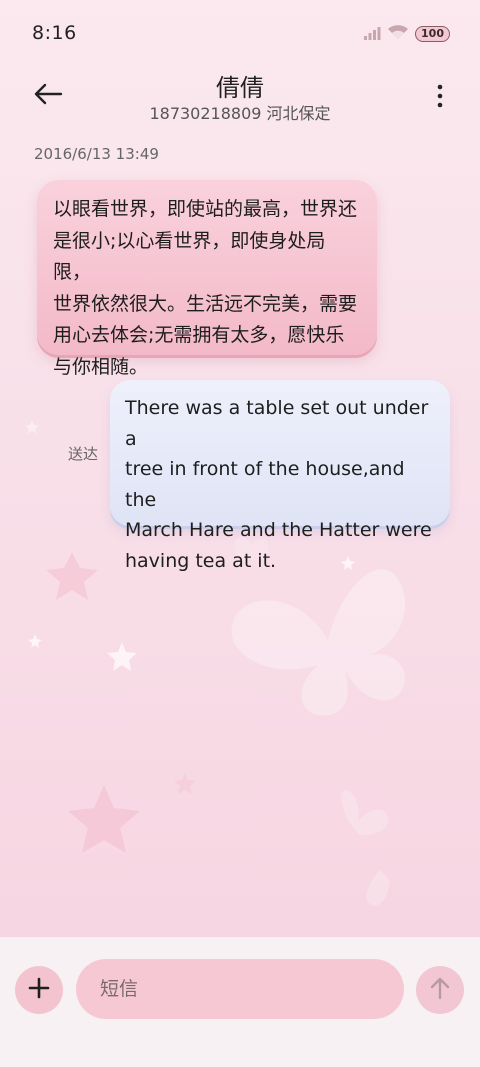 The width and height of the screenshot is (480, 1067). I want to click on status-time: 8:16, so click(54, 33).